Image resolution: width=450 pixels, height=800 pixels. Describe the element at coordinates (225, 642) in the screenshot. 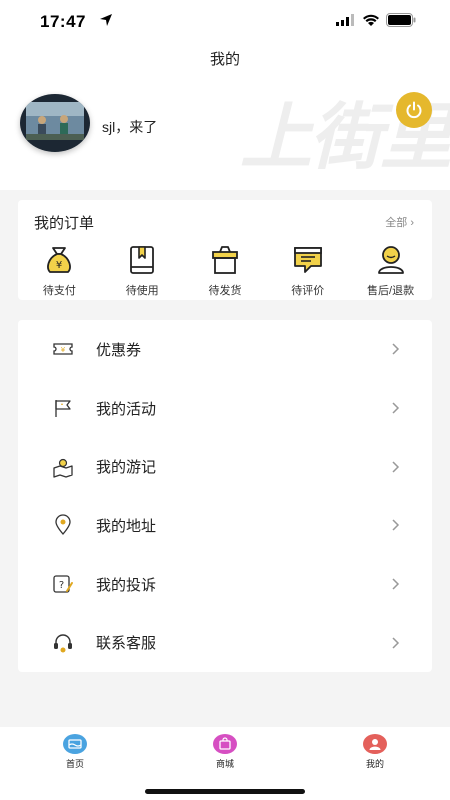

I see `menu-item-customer-service: 联系客服` at that location.